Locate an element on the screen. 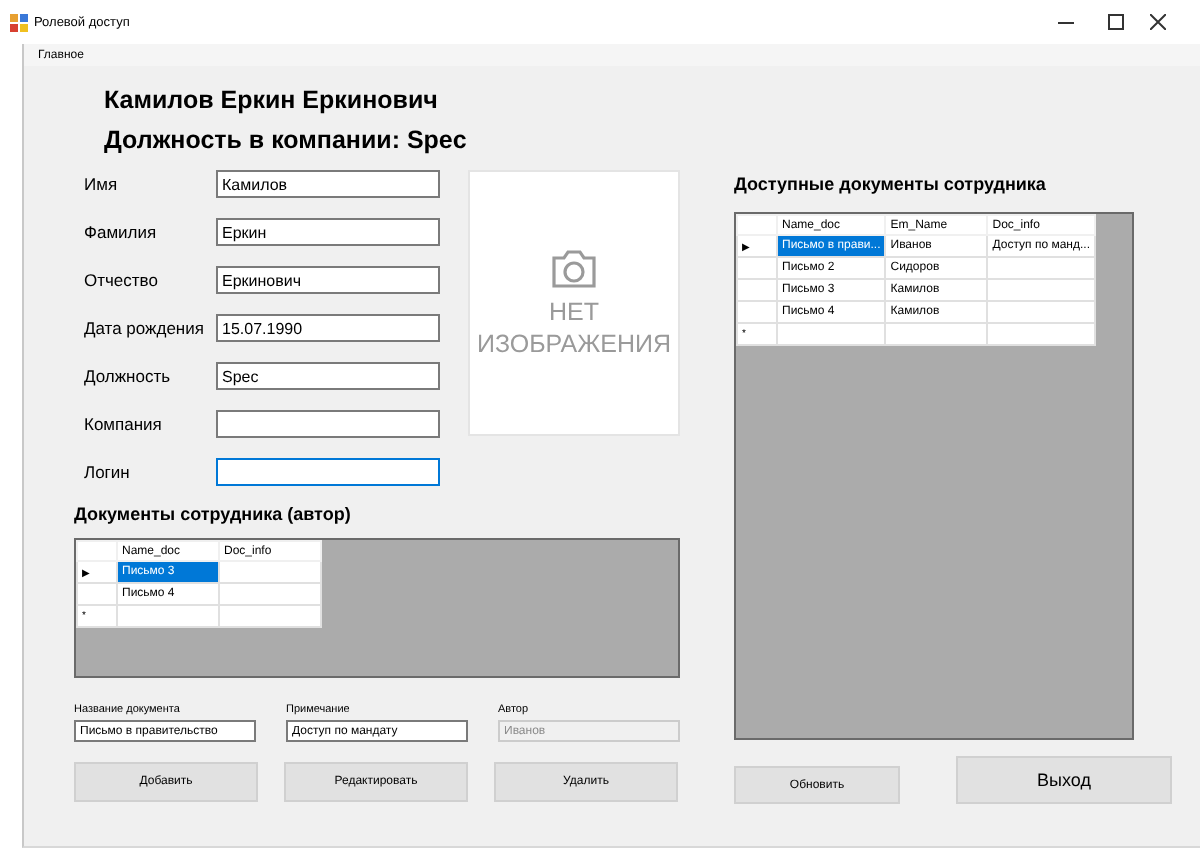 This screenshot has width=1200, height=848. field-label: Имя is located at coordinates (102, 184).